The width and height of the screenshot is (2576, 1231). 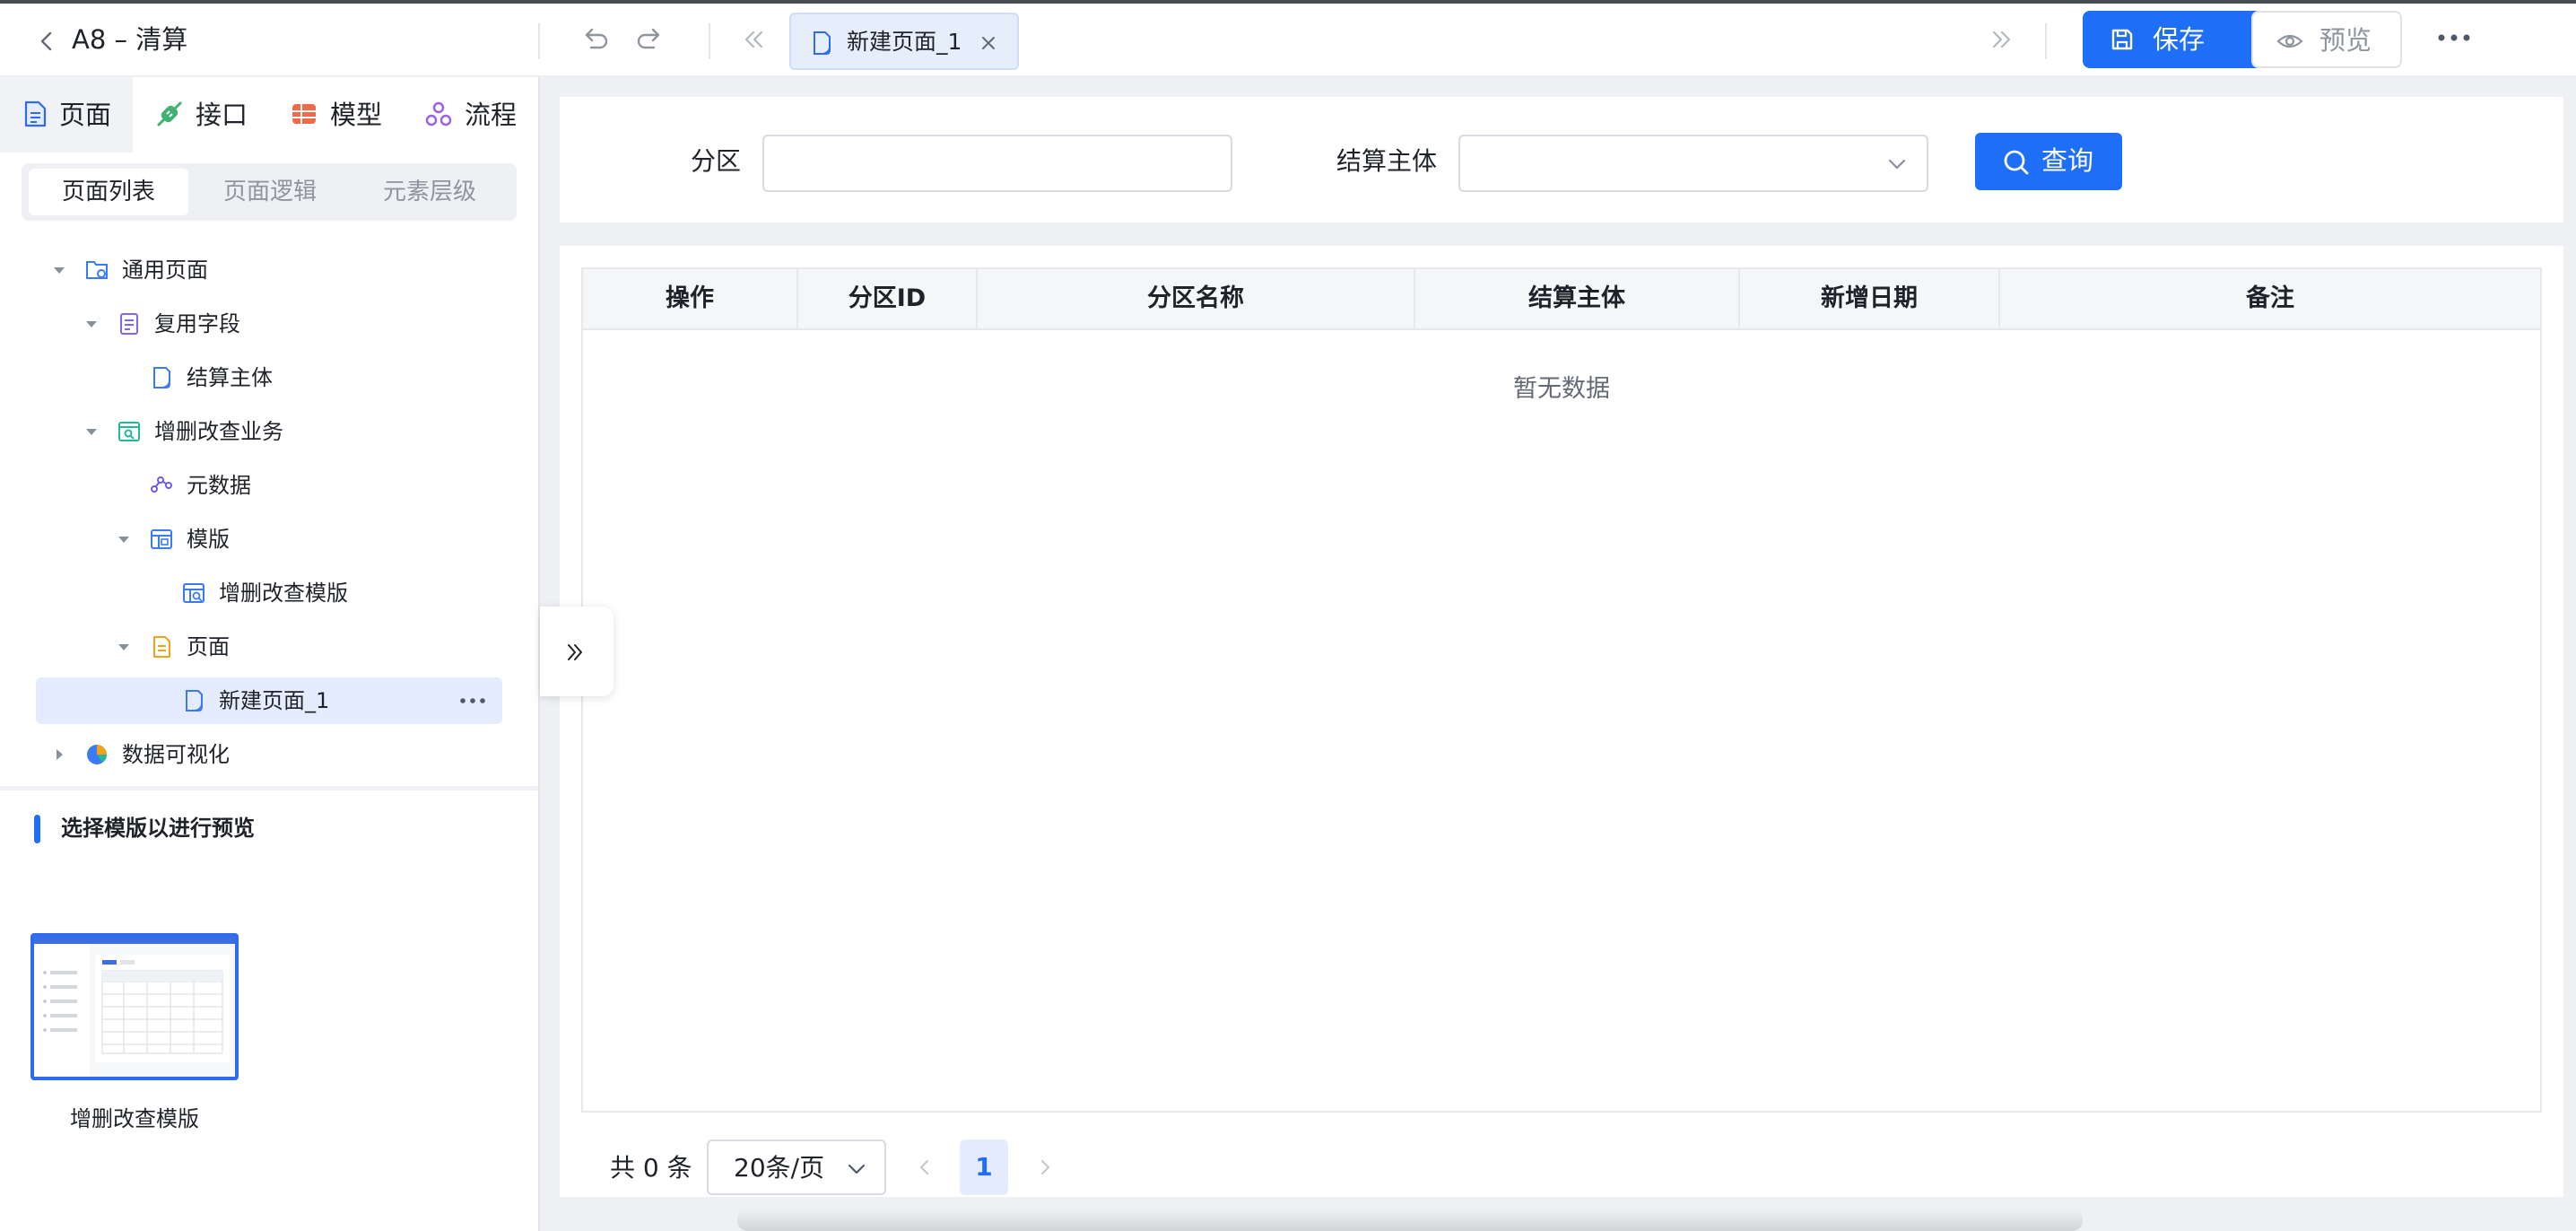 I want to click on settlement-entity-select, so click(x=1693, y=163).